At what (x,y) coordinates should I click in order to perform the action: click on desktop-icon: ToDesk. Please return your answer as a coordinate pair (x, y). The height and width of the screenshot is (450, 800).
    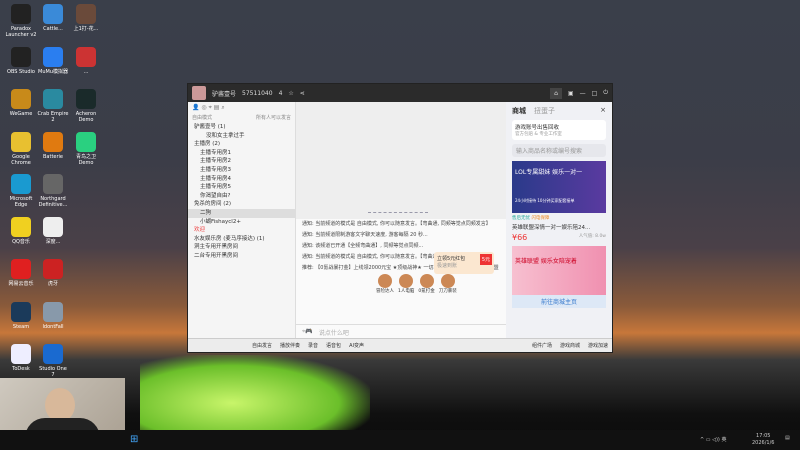
    Looking at the image, I should click on (21, 358).